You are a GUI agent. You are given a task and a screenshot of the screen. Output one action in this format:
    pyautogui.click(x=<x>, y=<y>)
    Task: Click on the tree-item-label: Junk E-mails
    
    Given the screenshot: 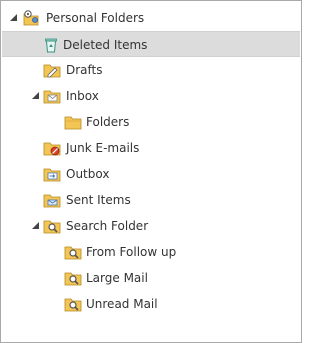 What is the action you would take?
    pyautogui.click(x=103, y=148)
    